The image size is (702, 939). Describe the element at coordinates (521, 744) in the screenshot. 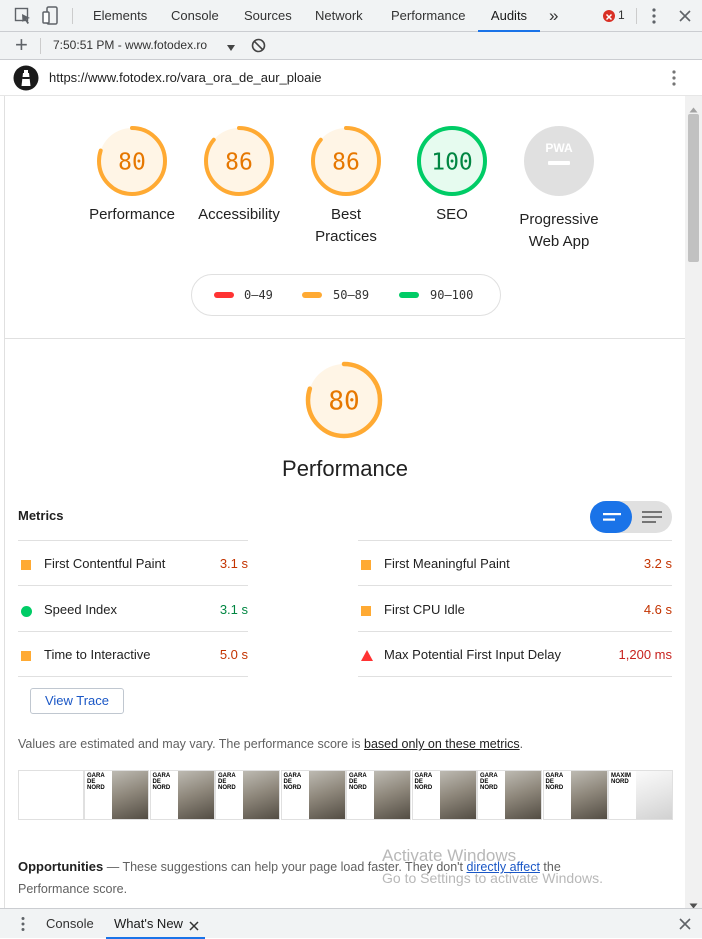

I see `estimate-note-end: .` at that location.